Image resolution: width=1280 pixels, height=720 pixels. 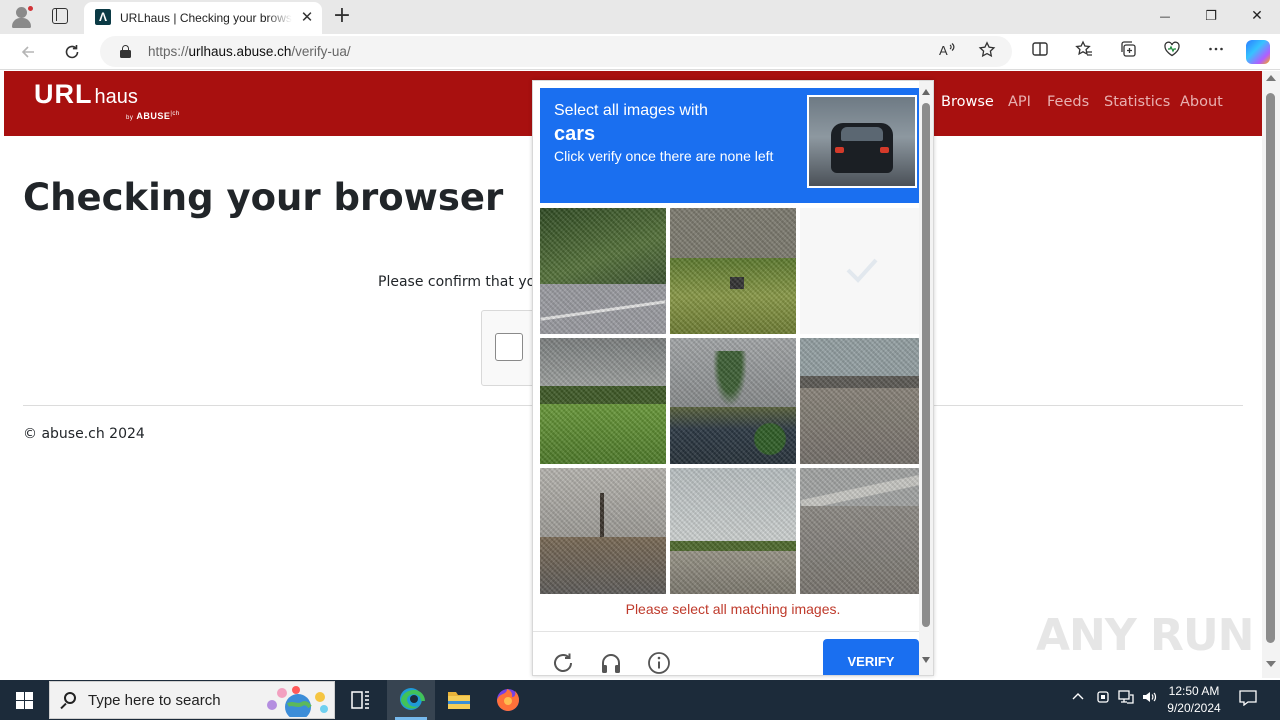 What do you see at coordinates (1172, 52) in the screenshot?
I see `browser-essentials-icon` at bounding box center [1172, 52].